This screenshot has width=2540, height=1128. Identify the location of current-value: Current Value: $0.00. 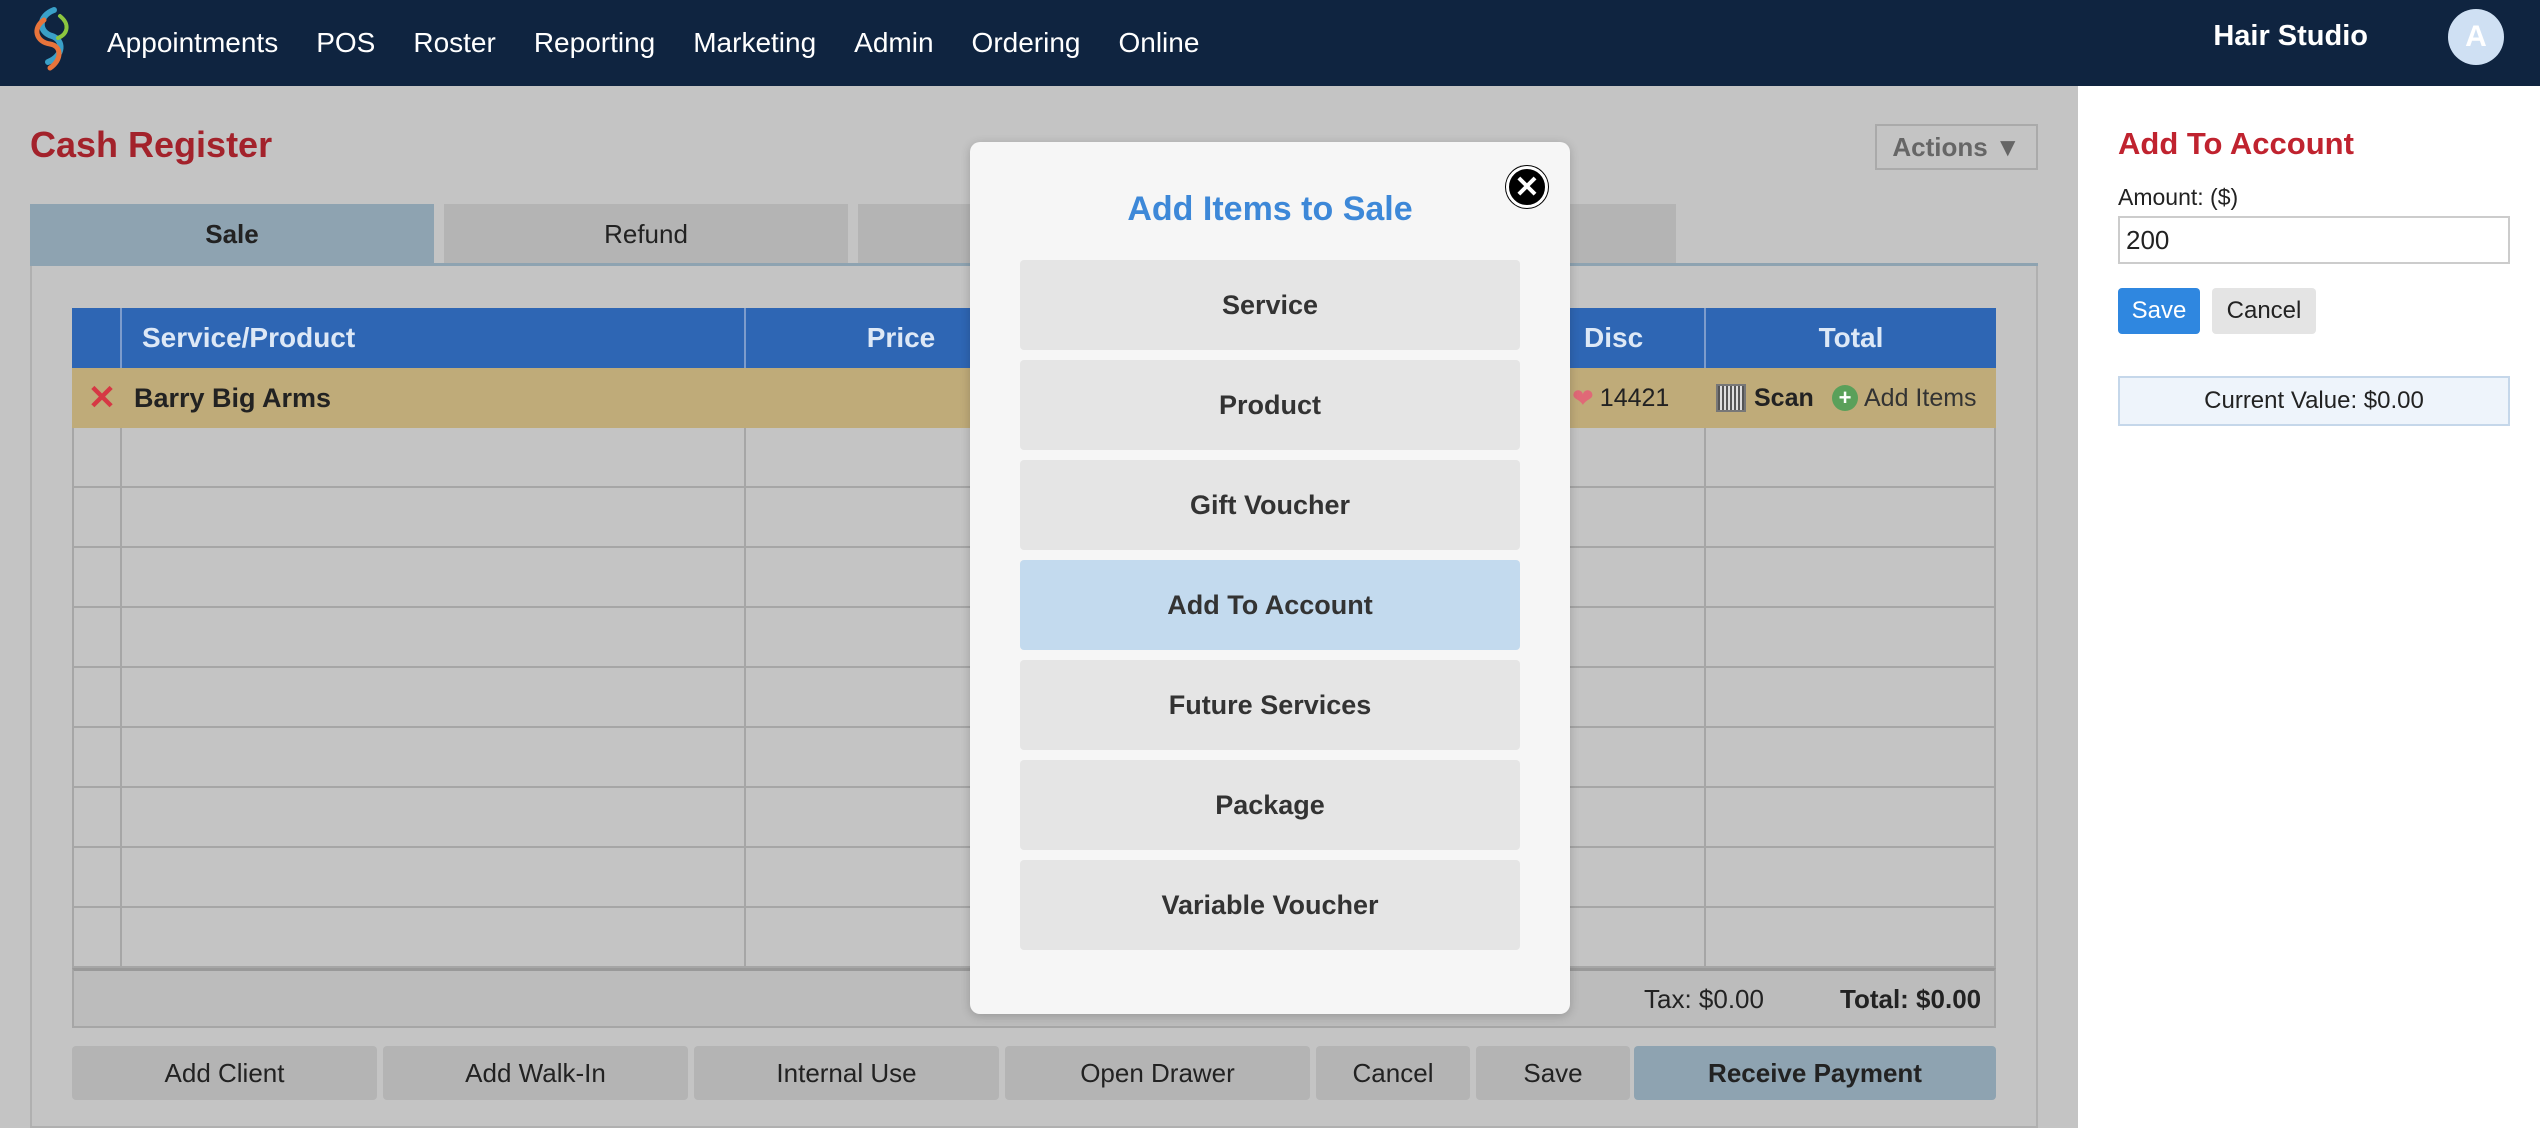
(2314, 401).